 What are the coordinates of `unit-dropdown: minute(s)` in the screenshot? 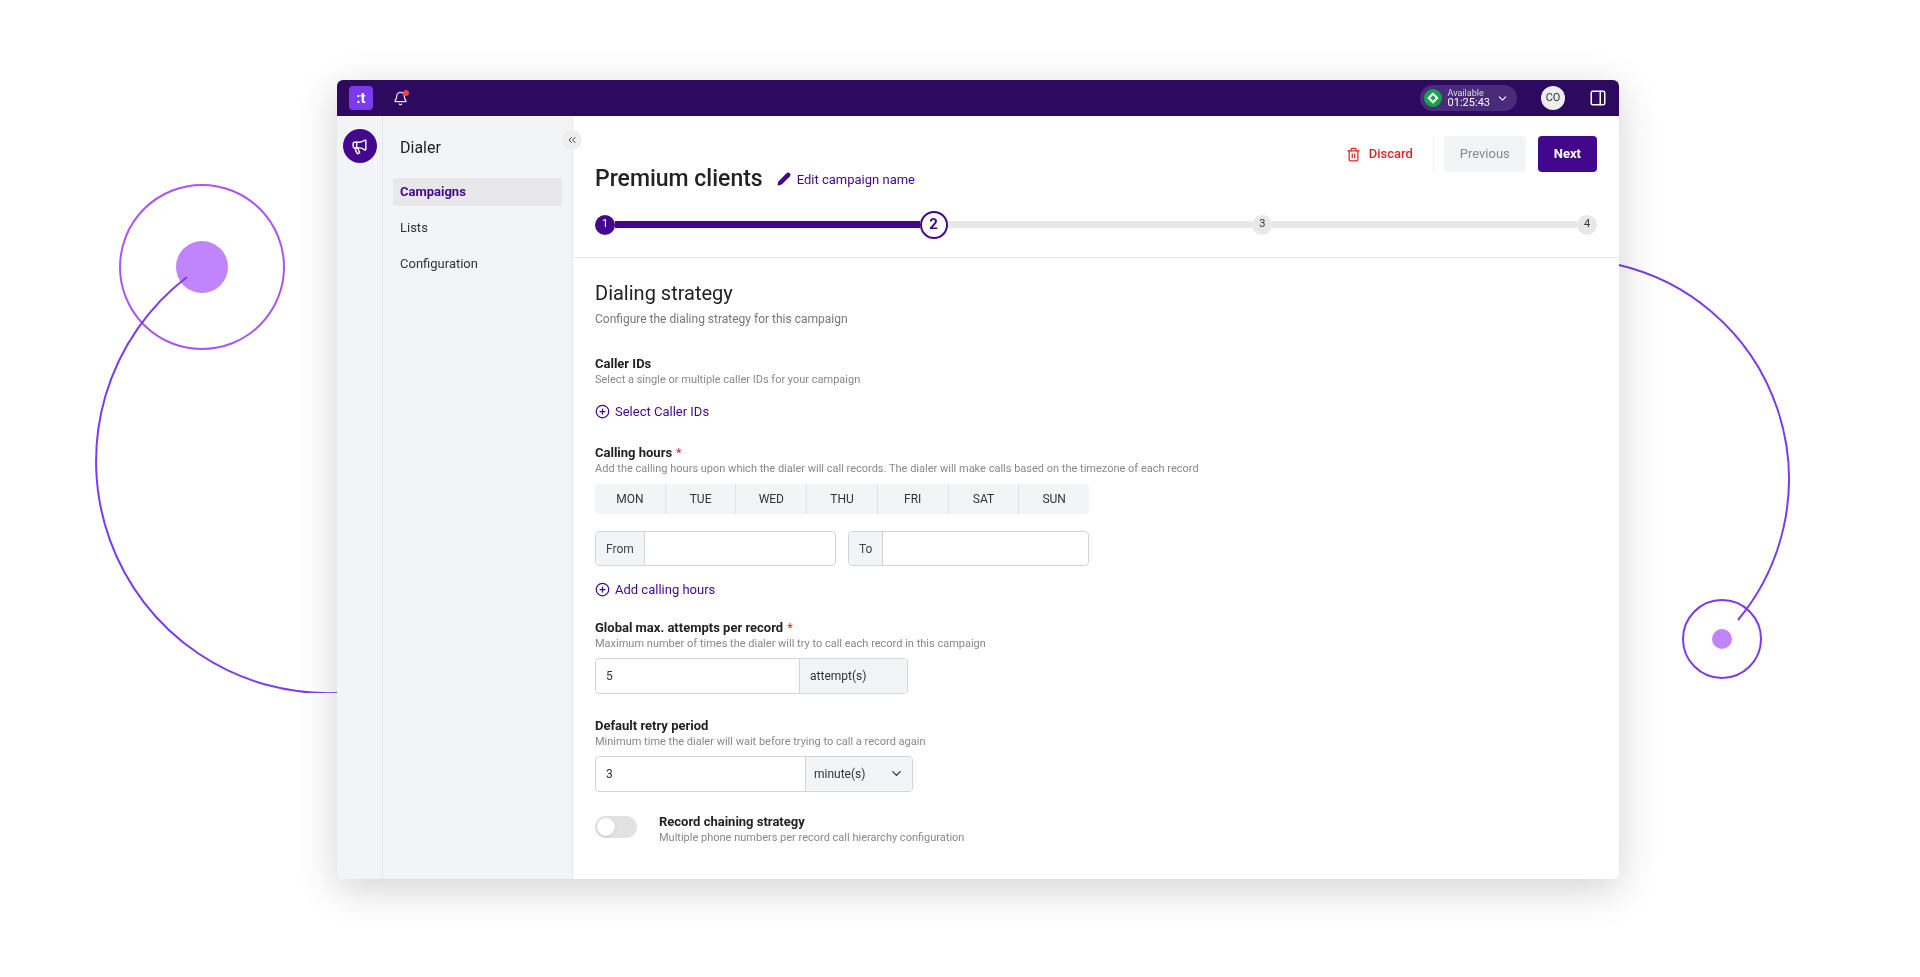 It's located at (858, 773).